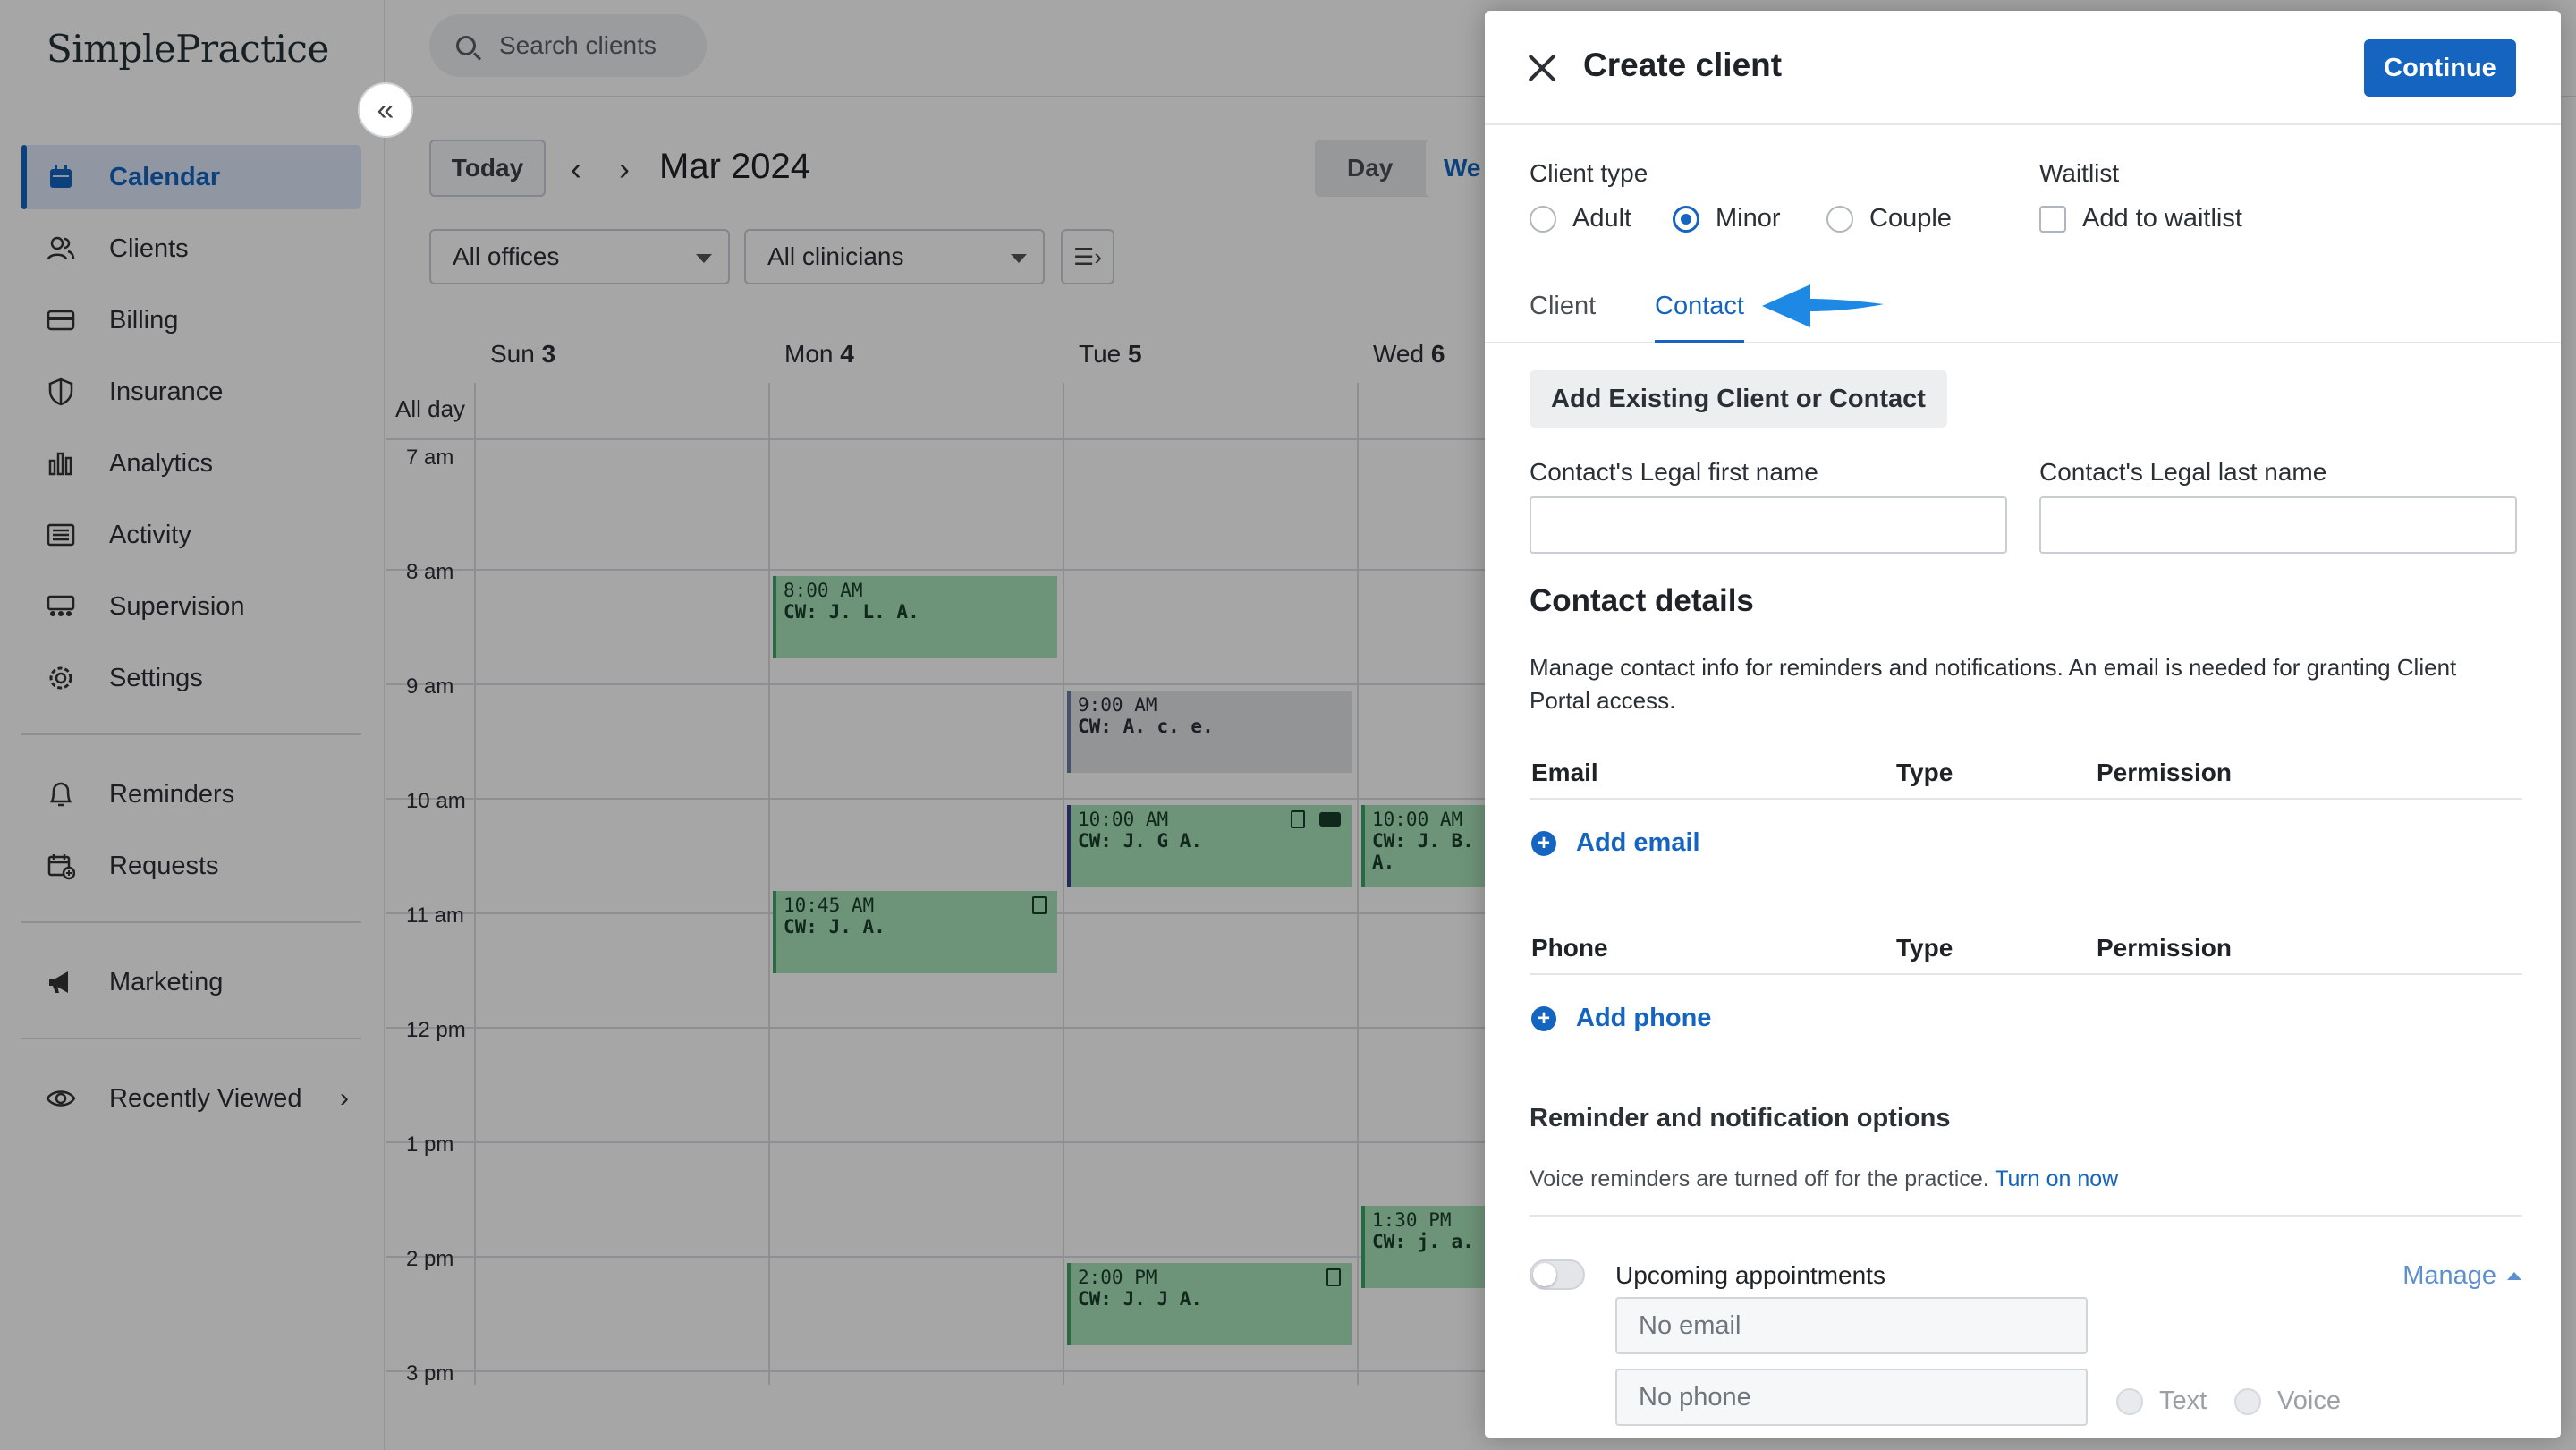  I want to click on checkbox-box, so click(2052, 219).